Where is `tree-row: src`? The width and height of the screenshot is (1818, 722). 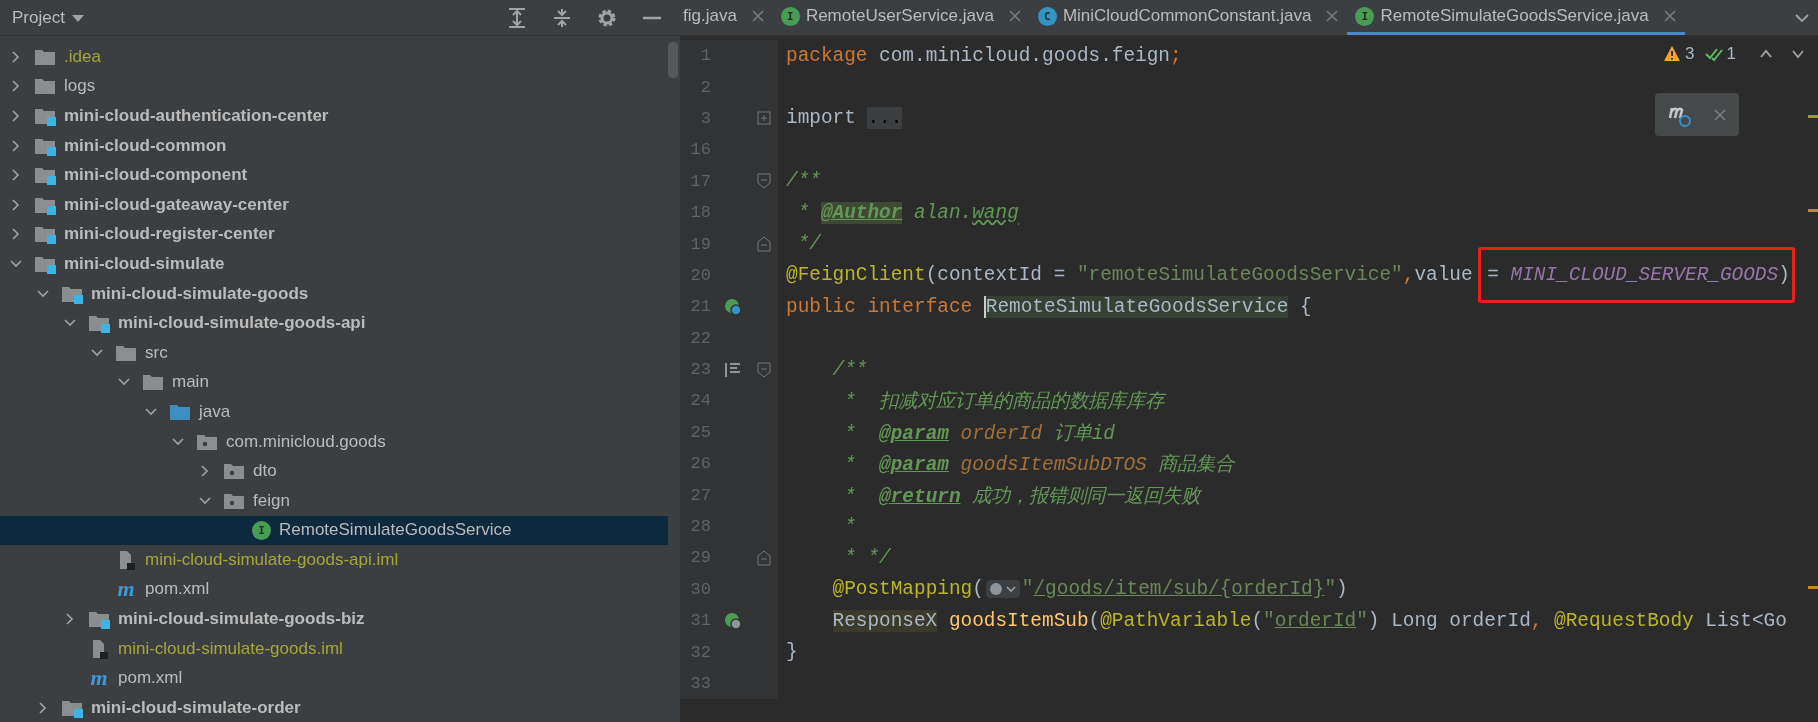
tree-row: src is located at coordinates (334, 352).